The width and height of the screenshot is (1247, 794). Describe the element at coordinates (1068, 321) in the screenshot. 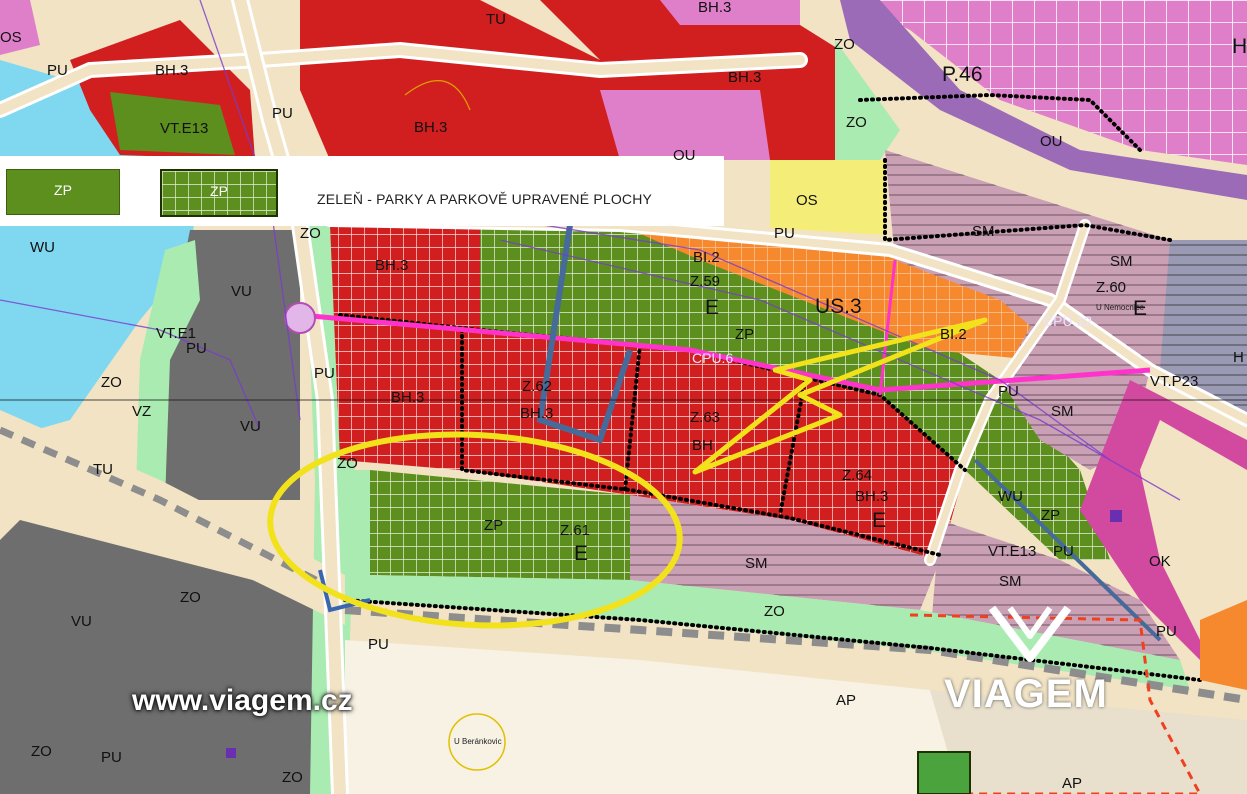

I see `map-label: CPU.12` at that location.